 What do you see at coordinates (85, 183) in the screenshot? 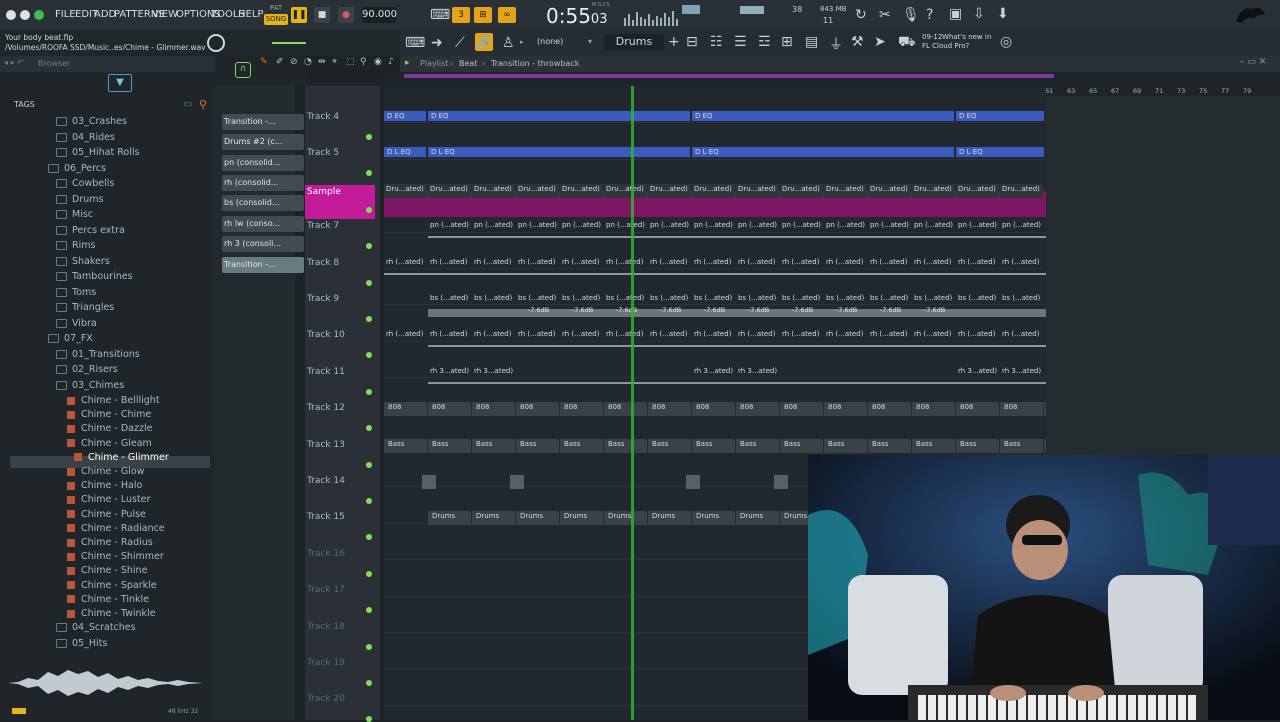
I see `browser-folder: Cowbells` at bounding box center [85, 183].